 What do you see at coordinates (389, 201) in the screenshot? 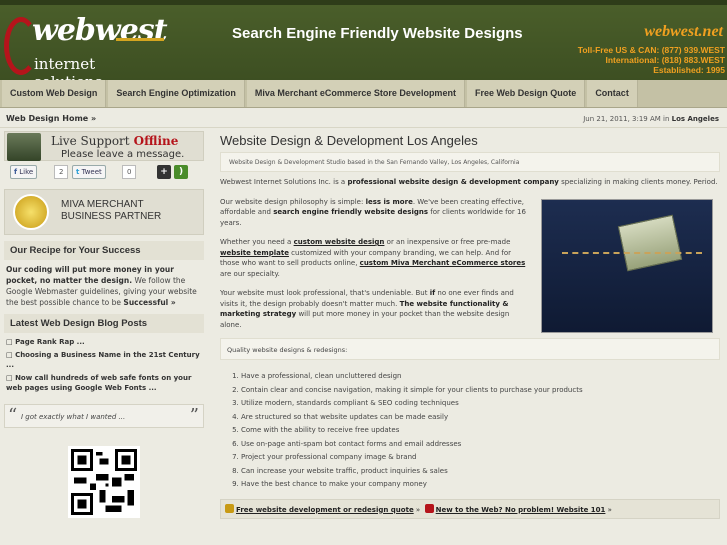
I see `philosophy-bold-1: less is more` at bounding box center [389, 201].